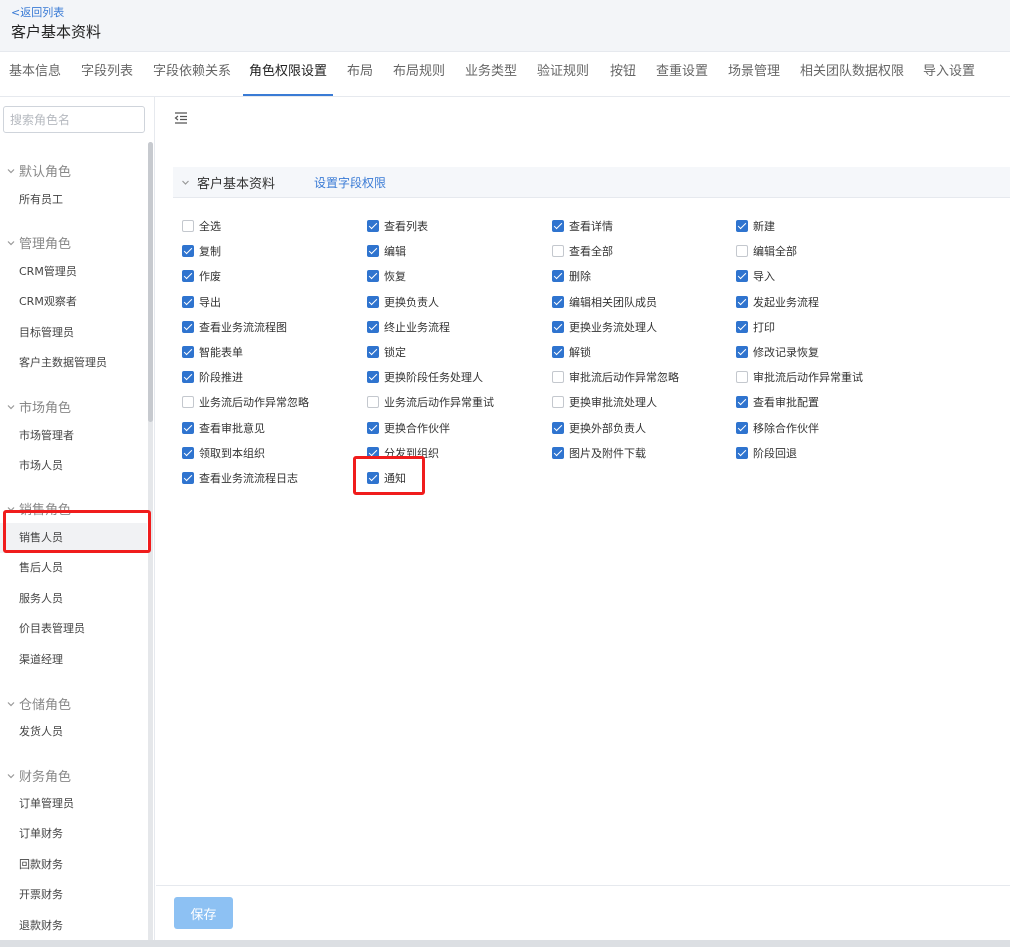 Image resolution: width=1010 pixels, height=947 pixels. I want to click on role-group-sales: 销售角色, so click(39, 508).